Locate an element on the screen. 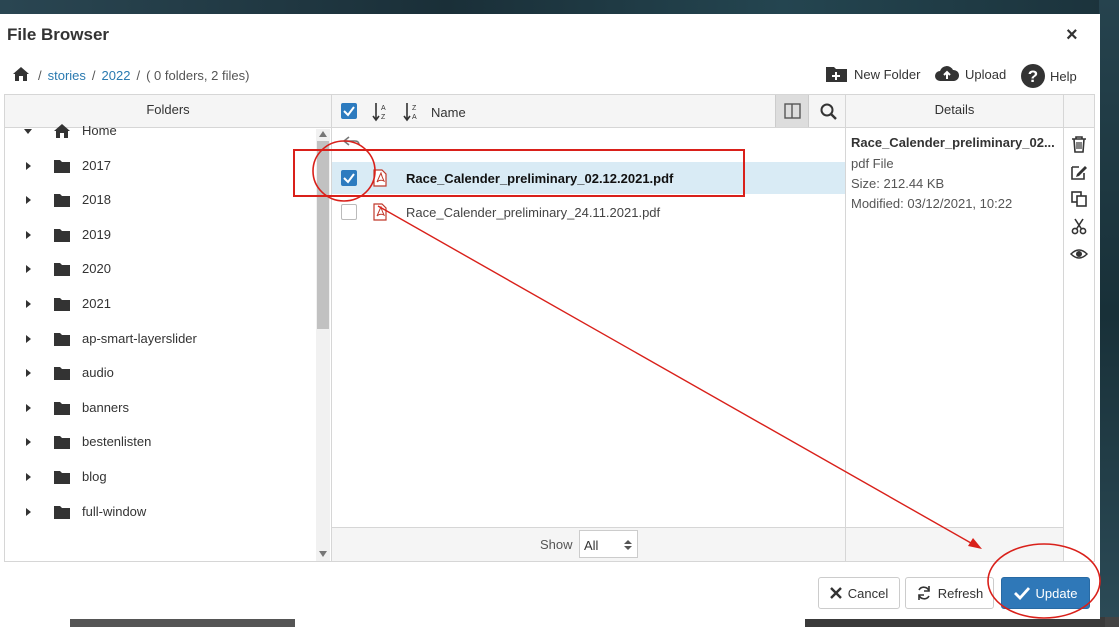 This screenshot has height=627, width=1119. edit-icon is located at coordinates (1079, 172).